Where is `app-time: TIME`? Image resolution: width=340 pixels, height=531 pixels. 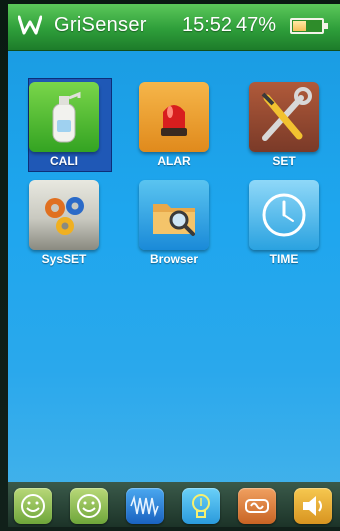
app-time: TIME is located at coordinates (284, 223).